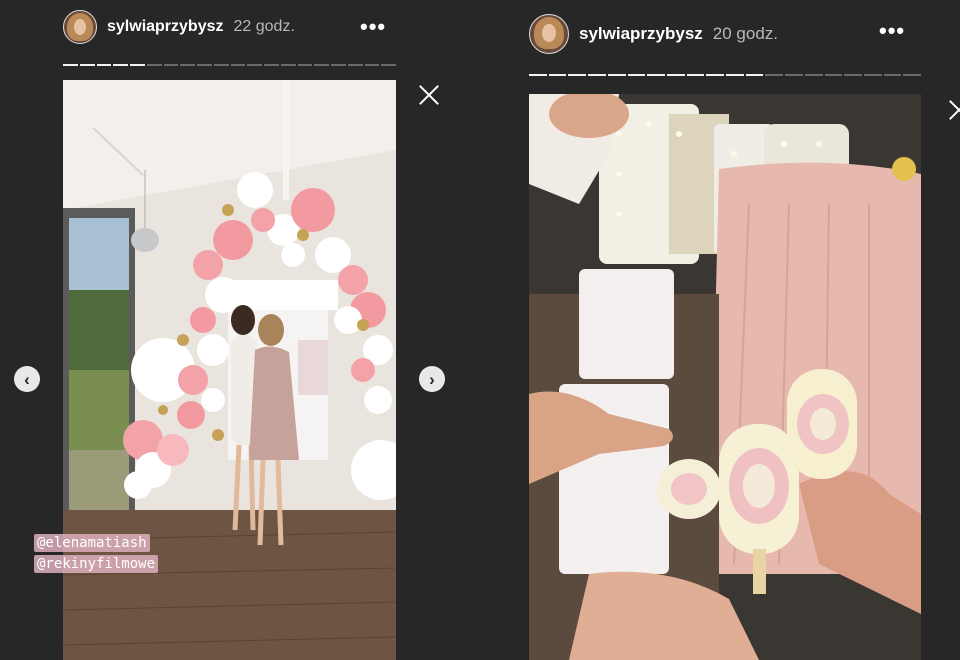  I want to click on timestamp: 22 godz., so click(264, 26).